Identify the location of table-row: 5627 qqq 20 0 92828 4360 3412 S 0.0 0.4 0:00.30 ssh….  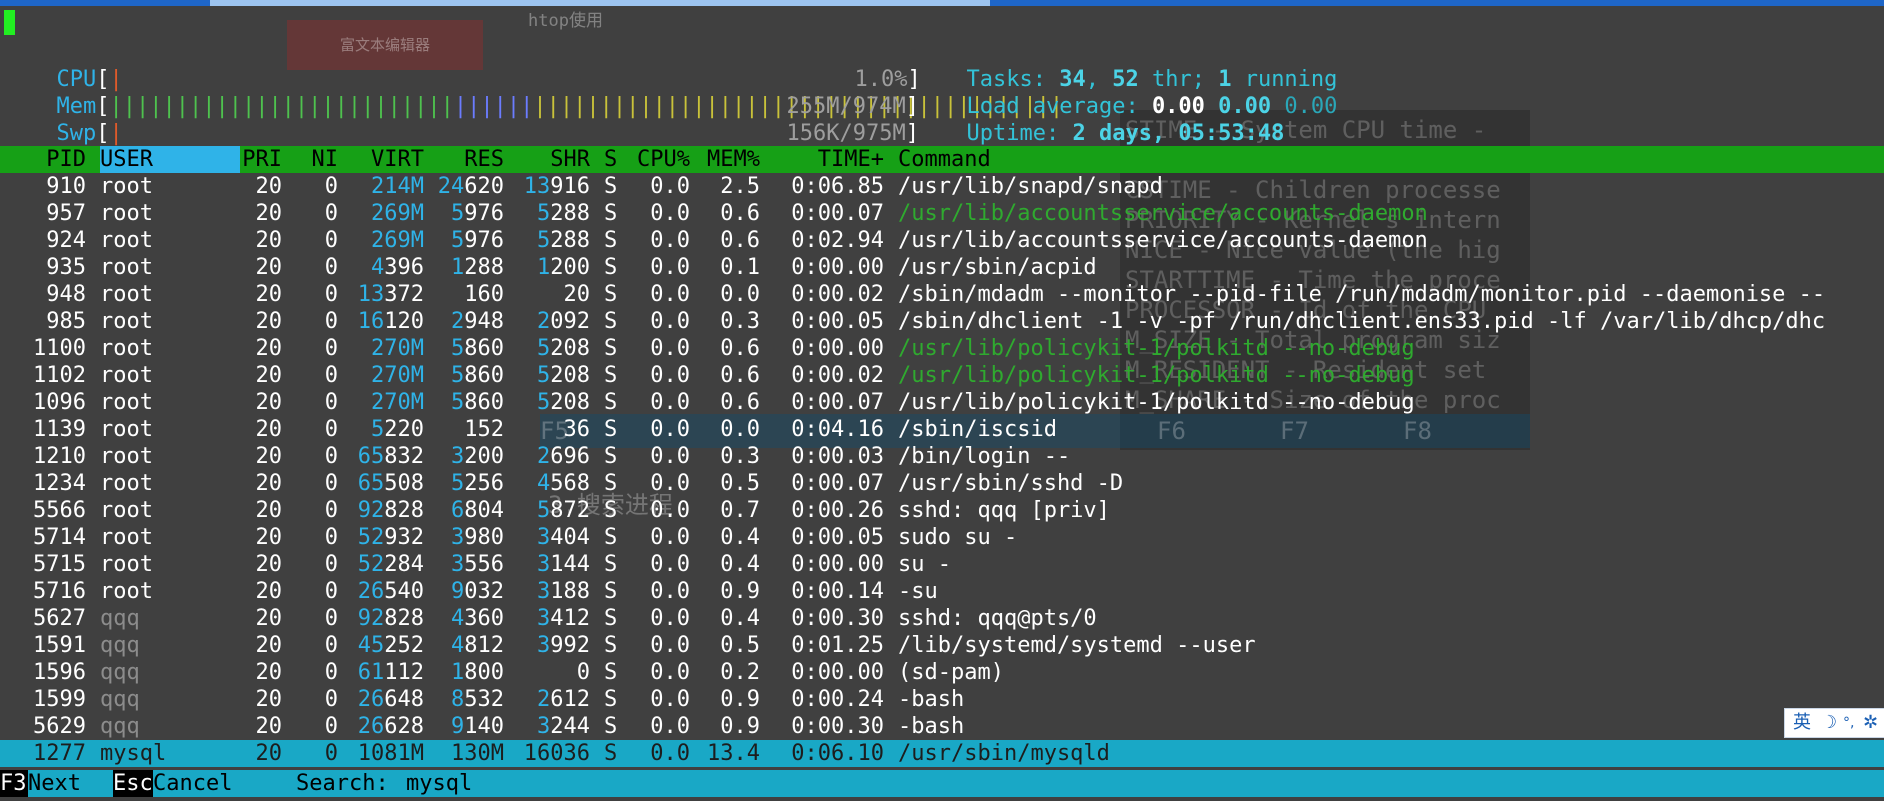
(942, 618).